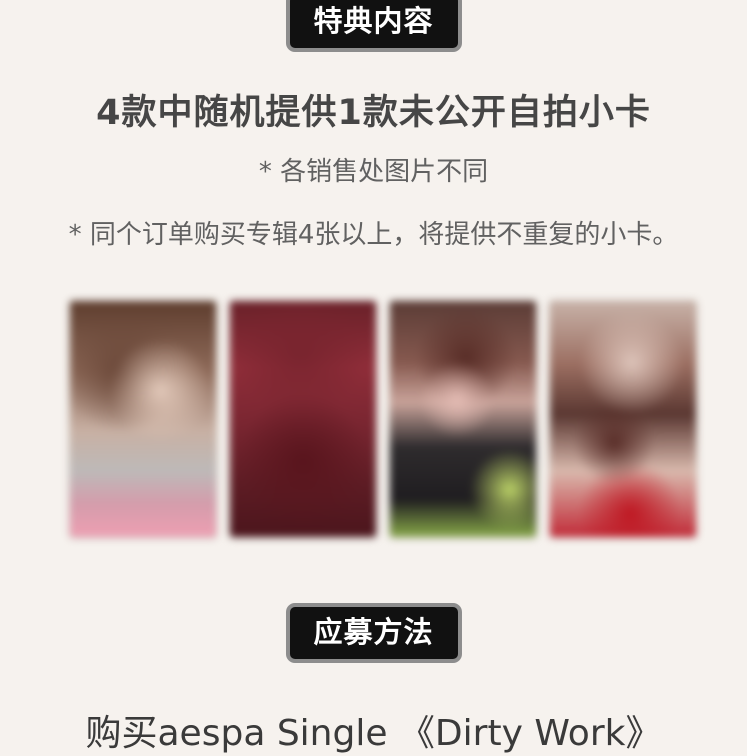 The height and width of the screenshot is (756, 747). I want to click on benefit-section-title: 特典内容, so click(373, 26).